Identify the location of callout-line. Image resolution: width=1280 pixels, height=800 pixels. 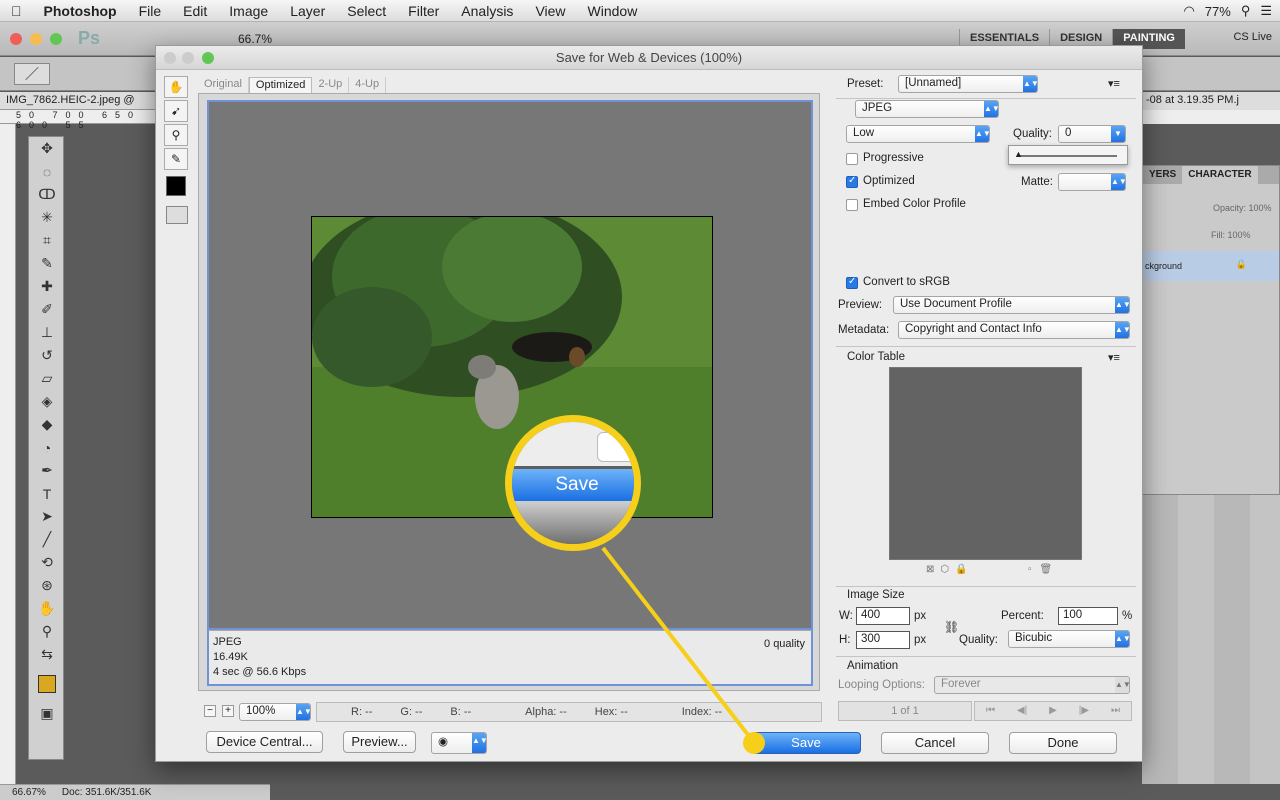
(677, 644).